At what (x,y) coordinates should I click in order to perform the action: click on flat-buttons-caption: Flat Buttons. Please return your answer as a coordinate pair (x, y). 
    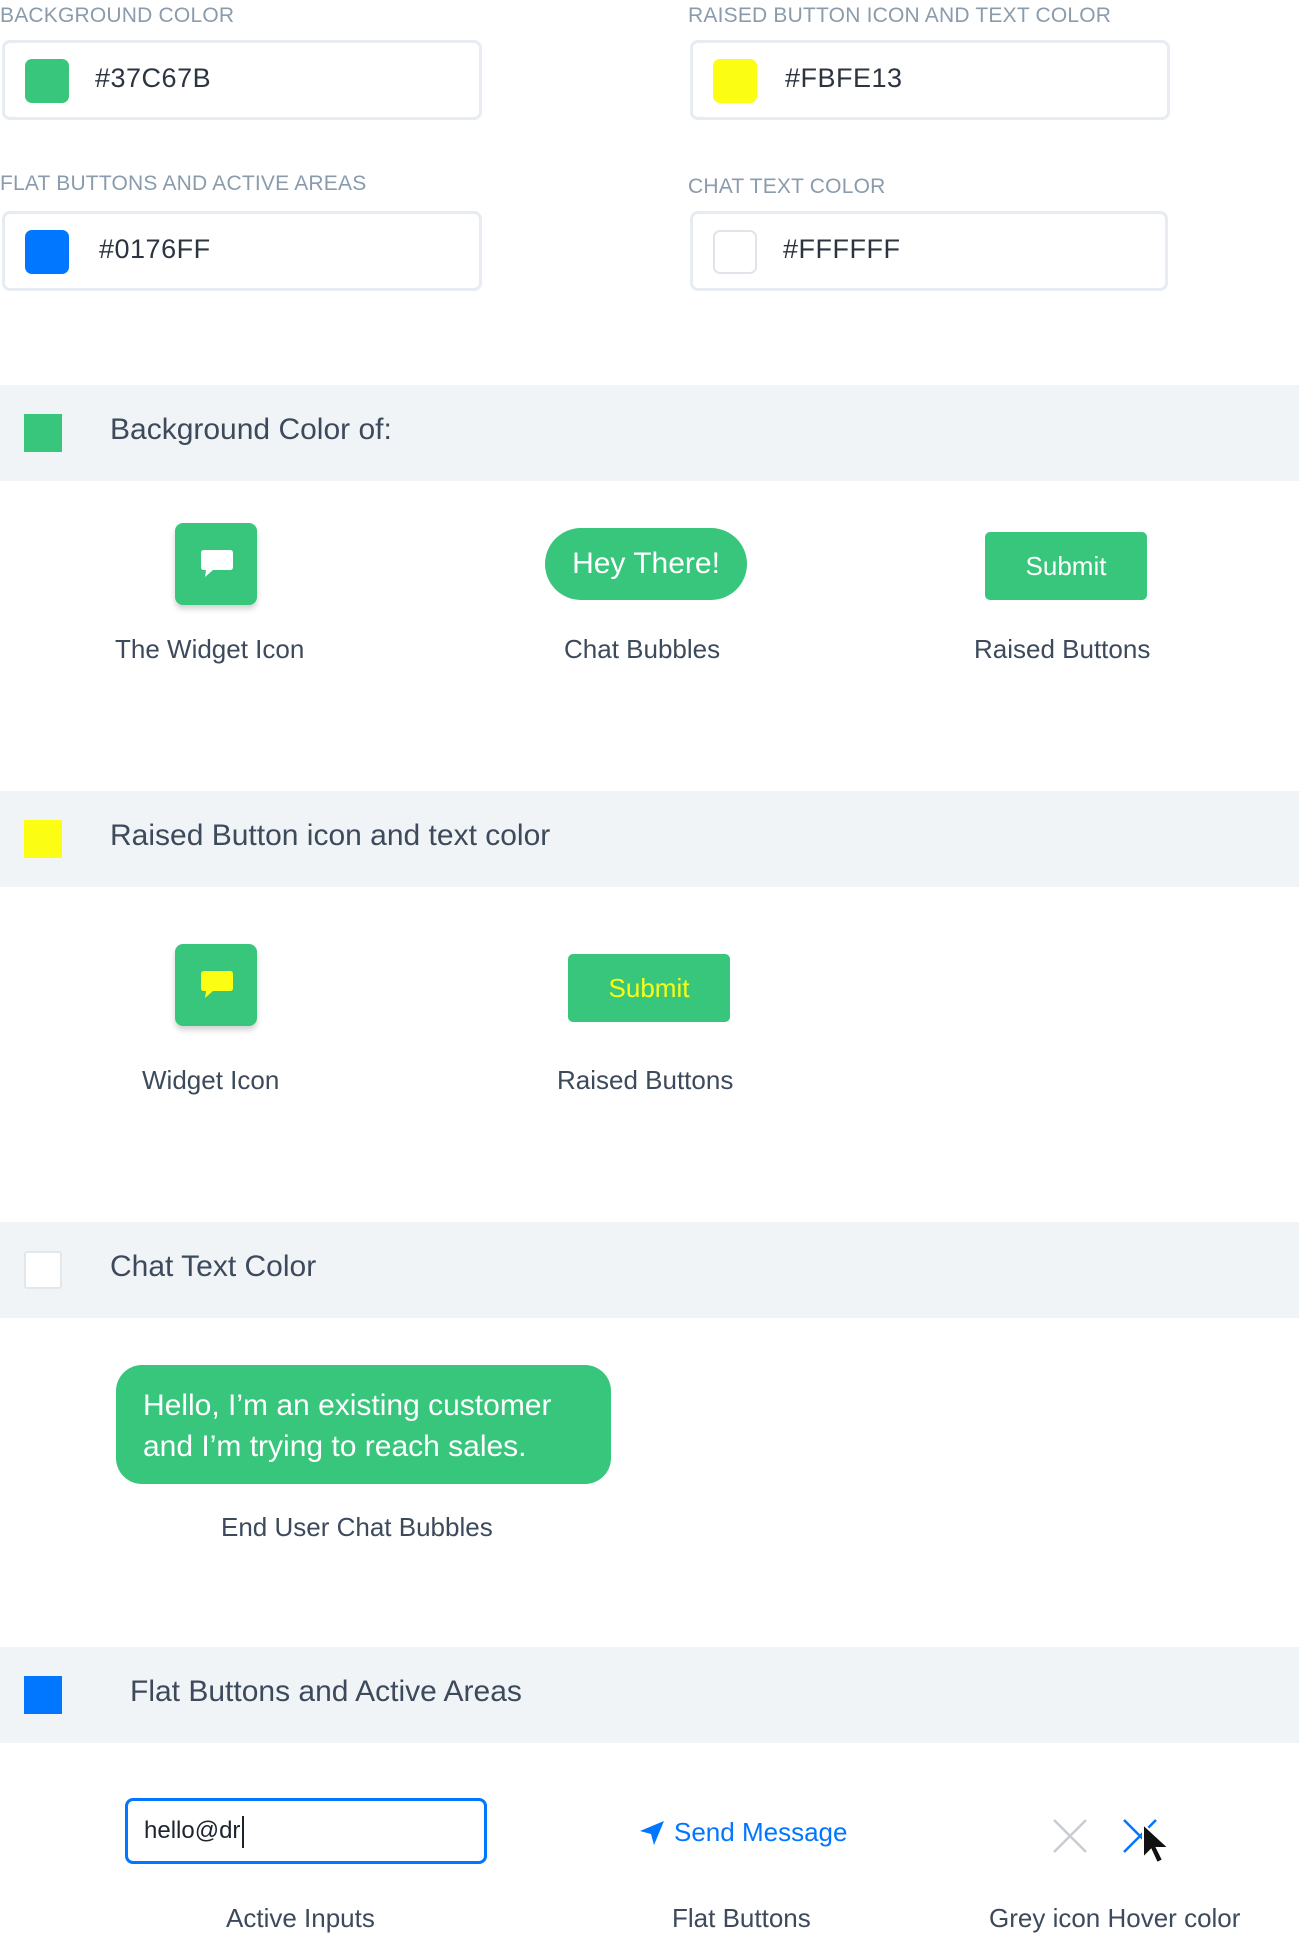
    Looking at the image, I should click on (741, 1918).